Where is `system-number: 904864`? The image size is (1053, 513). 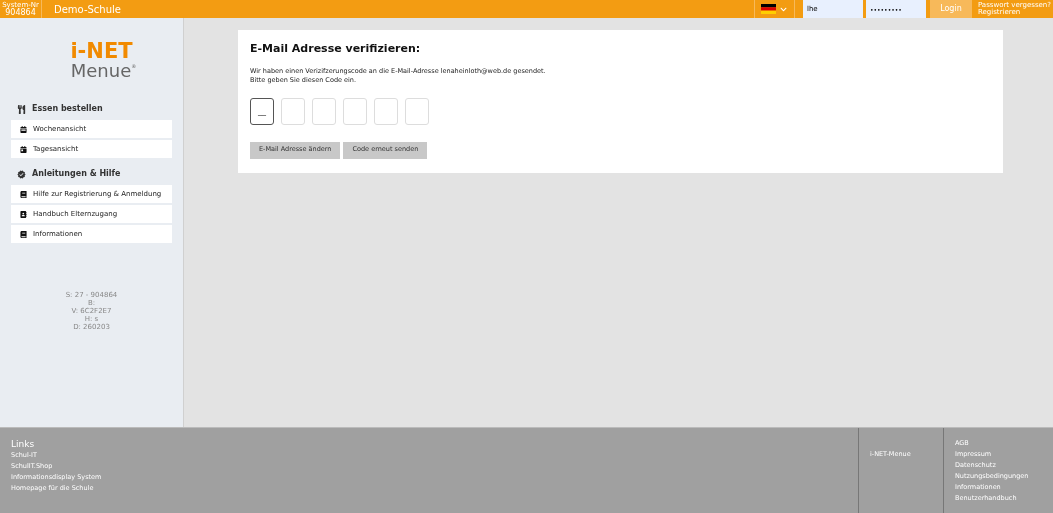 system-number: 904864 is located at coordinates (20, 12).